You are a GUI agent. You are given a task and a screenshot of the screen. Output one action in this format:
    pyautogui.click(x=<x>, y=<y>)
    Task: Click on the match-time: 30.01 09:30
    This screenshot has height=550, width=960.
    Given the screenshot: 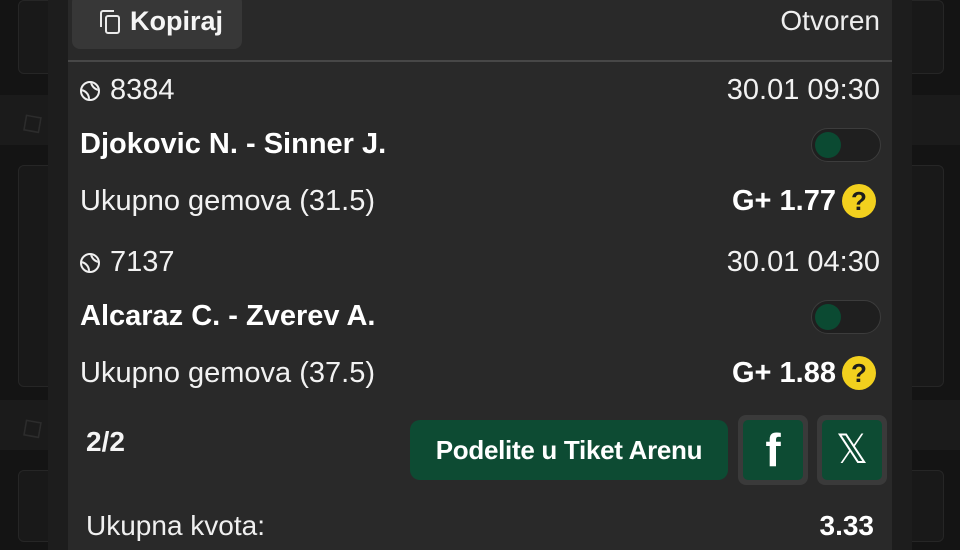 What is the action you would take?
    pyautogui.click(x=803, y=90)
    